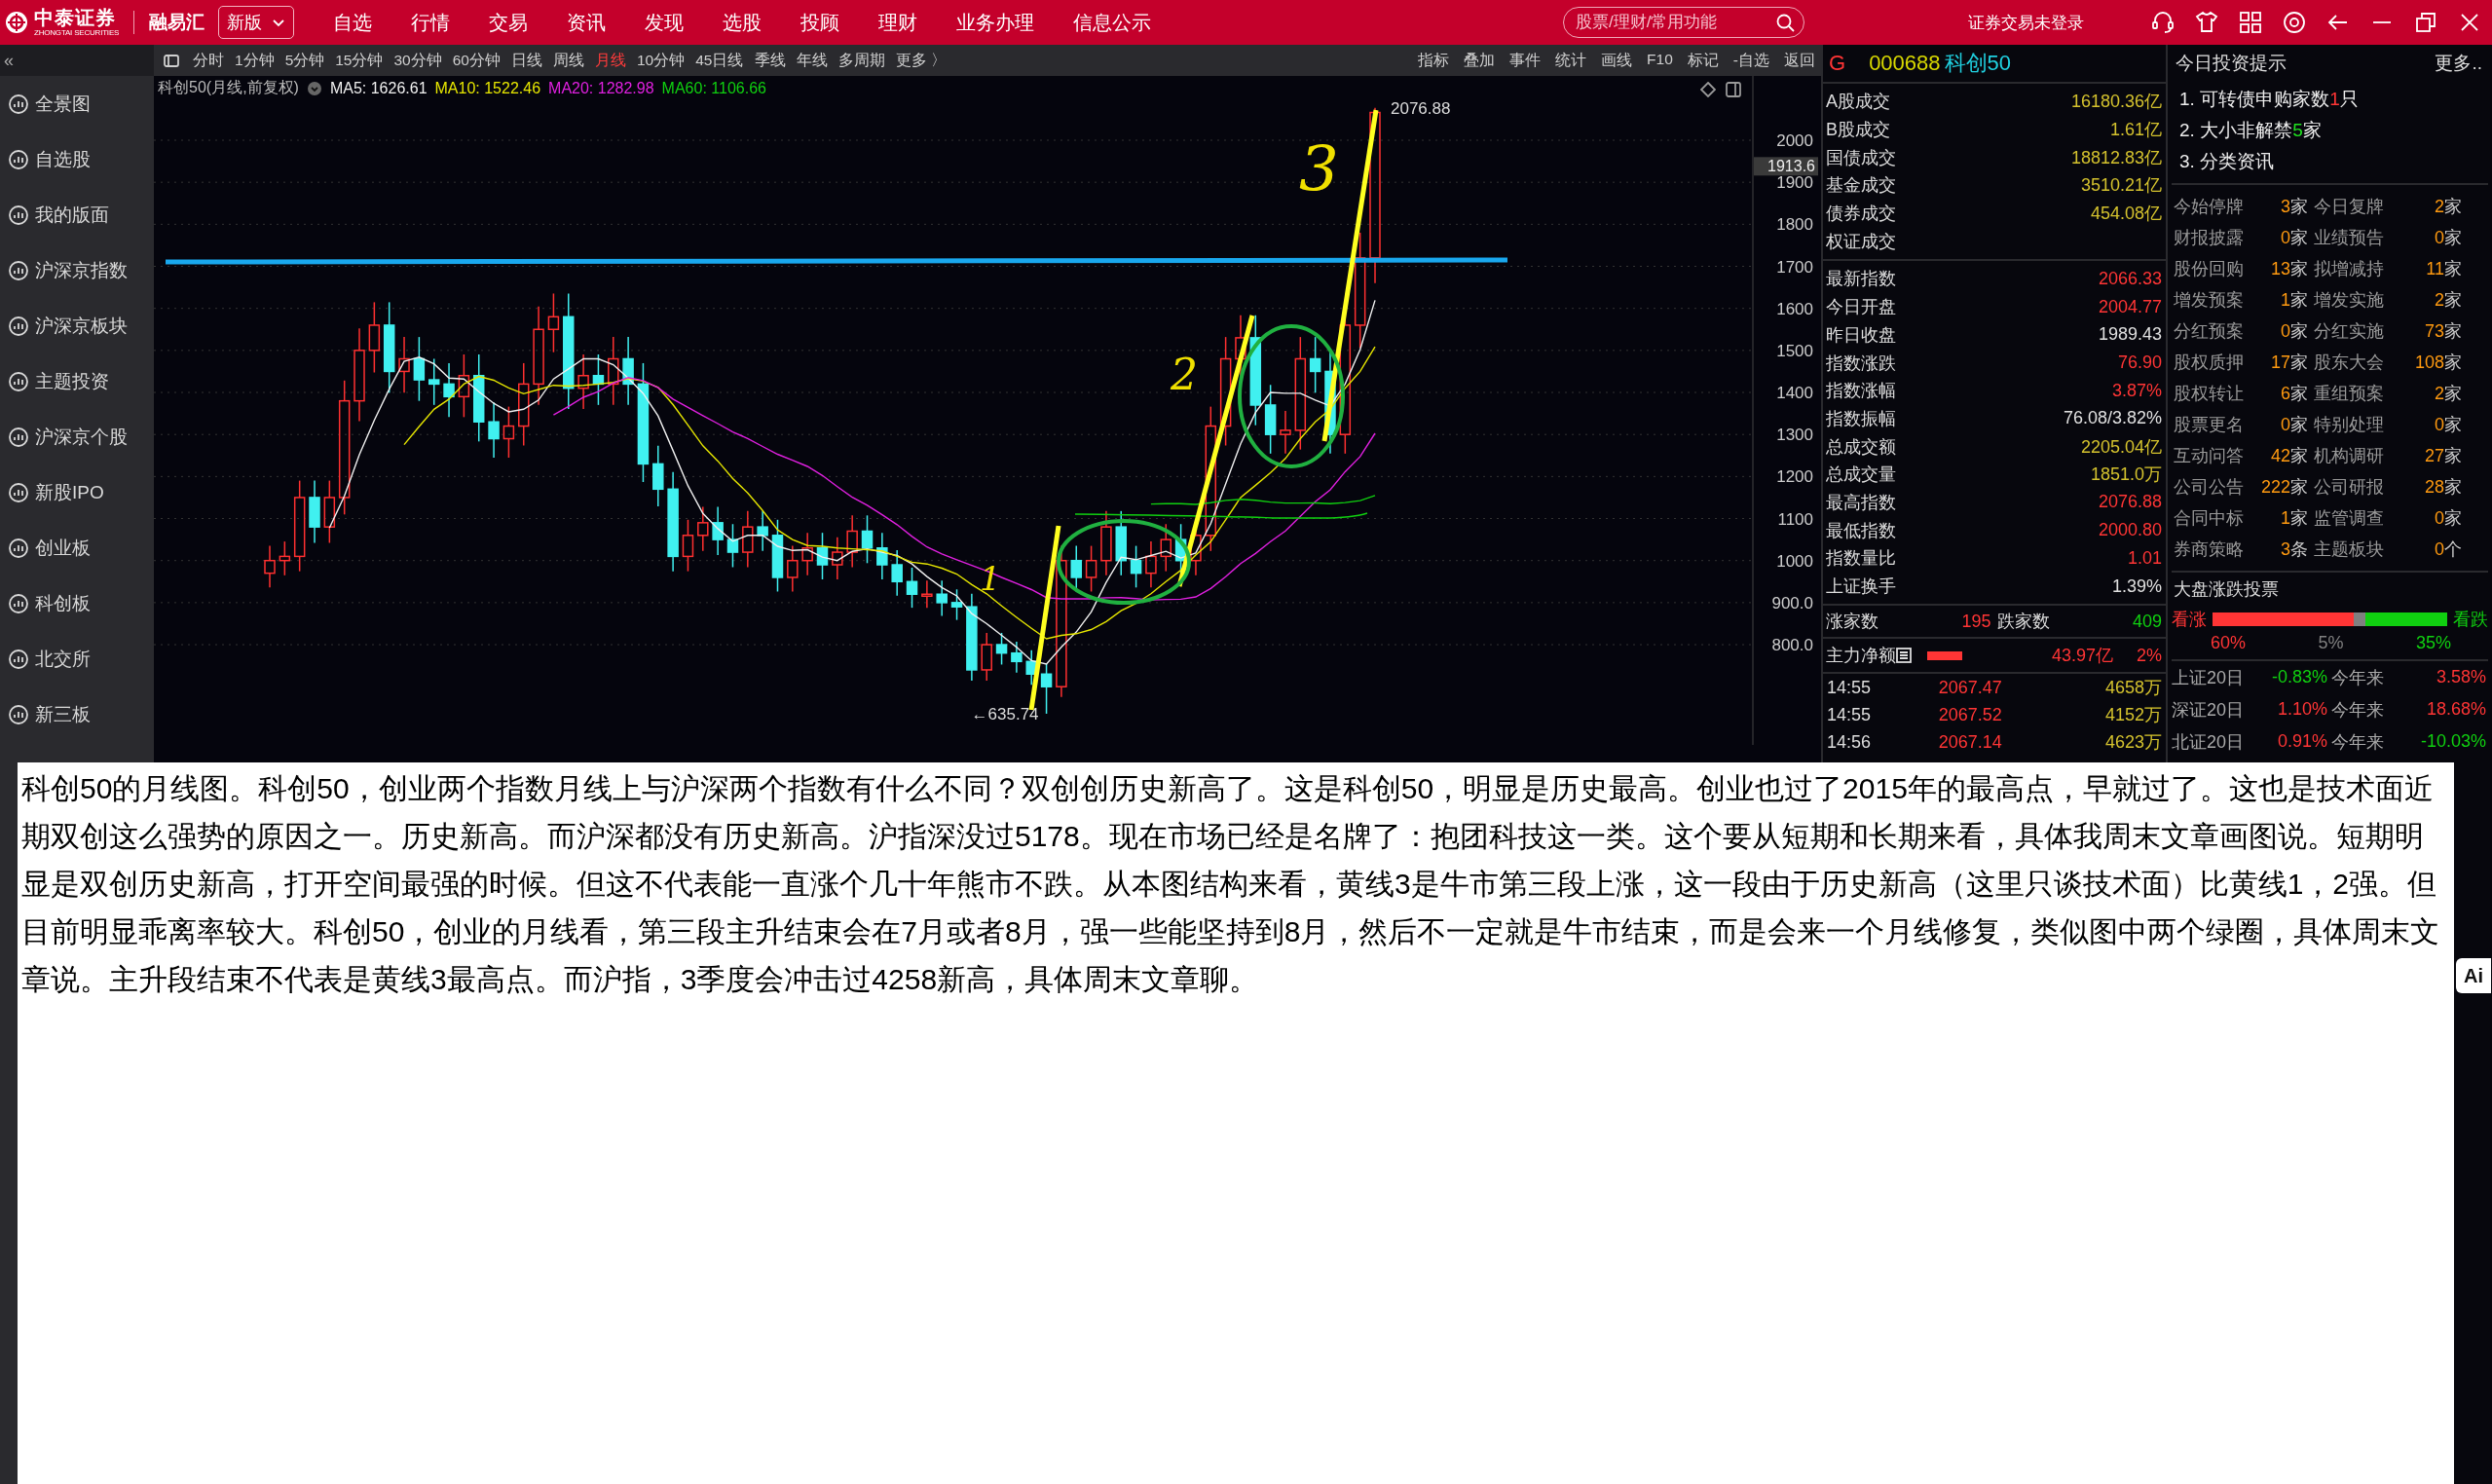 The height and width of the screenshot is (1484, 2492). Describe the element at coordinates (2330, 99) in the screenshot. I see `tip-item: 1. 可转债申购家数1只` at that location.